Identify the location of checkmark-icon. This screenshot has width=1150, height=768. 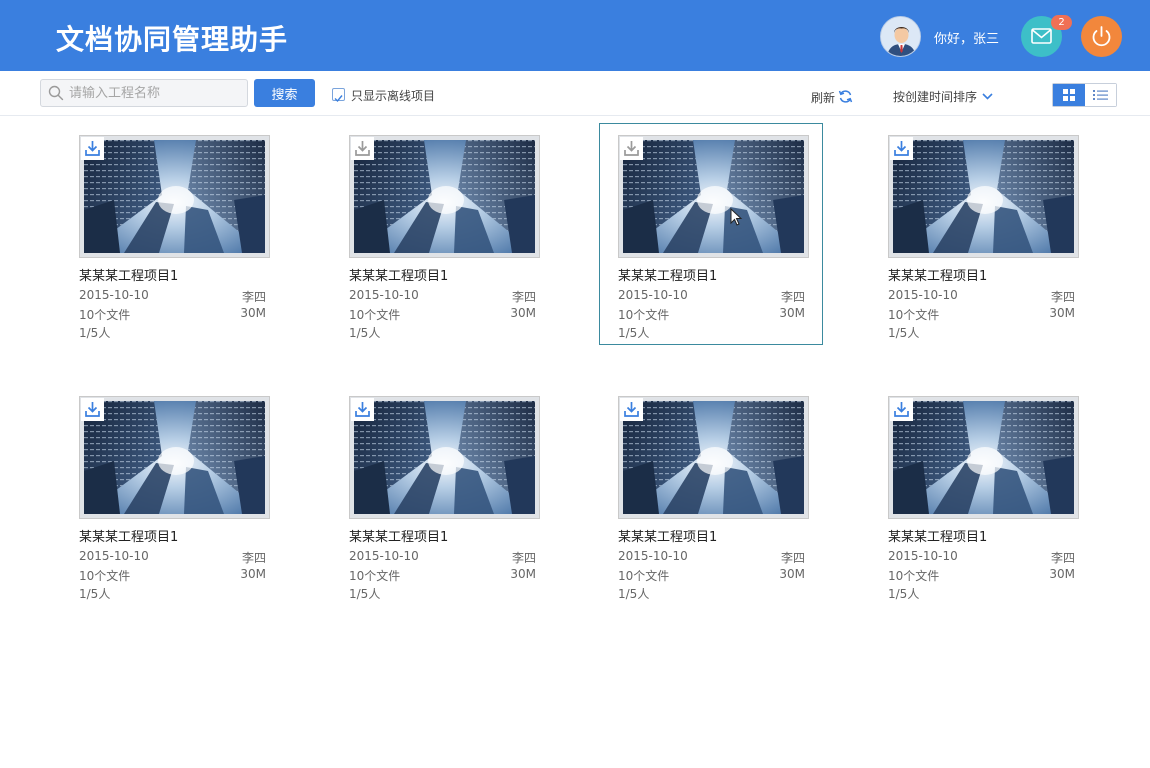
(338, 99).